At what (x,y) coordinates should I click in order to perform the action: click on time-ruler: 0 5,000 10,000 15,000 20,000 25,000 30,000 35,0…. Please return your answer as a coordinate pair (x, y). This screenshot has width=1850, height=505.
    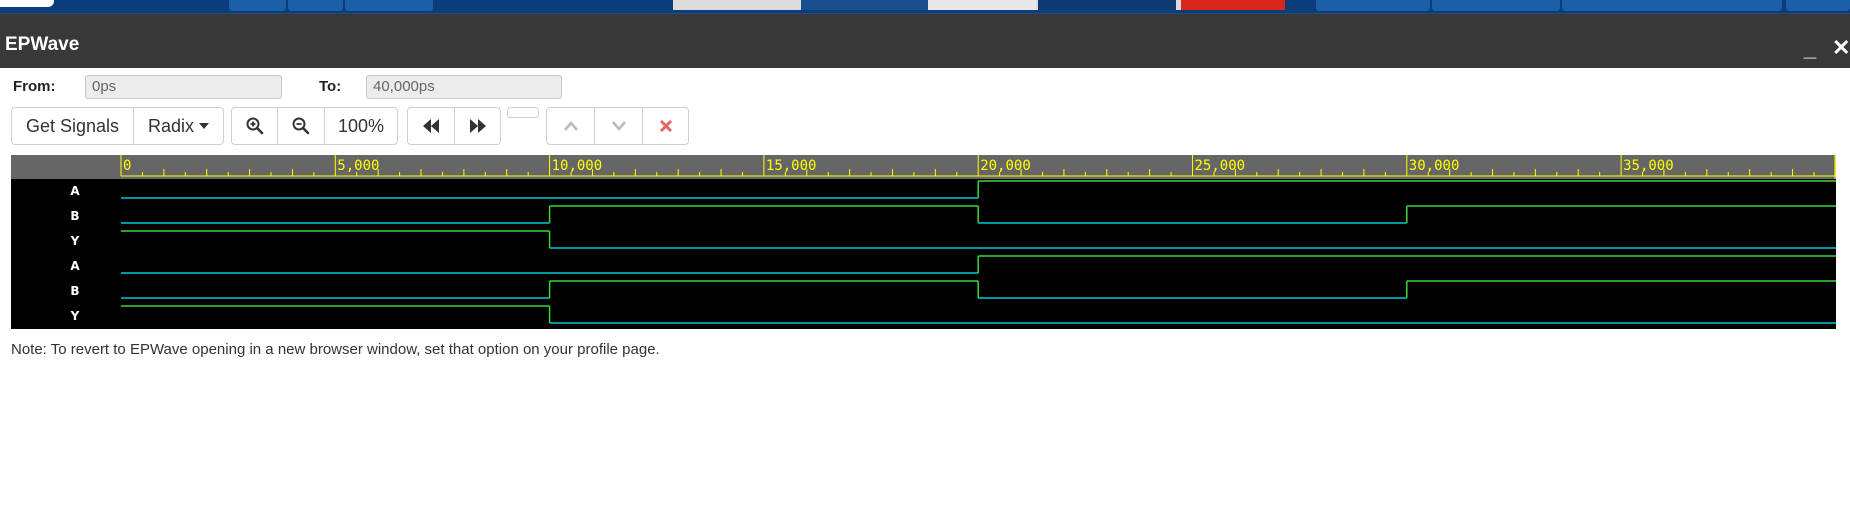
    Looking at the image, I should click on (923, 167).